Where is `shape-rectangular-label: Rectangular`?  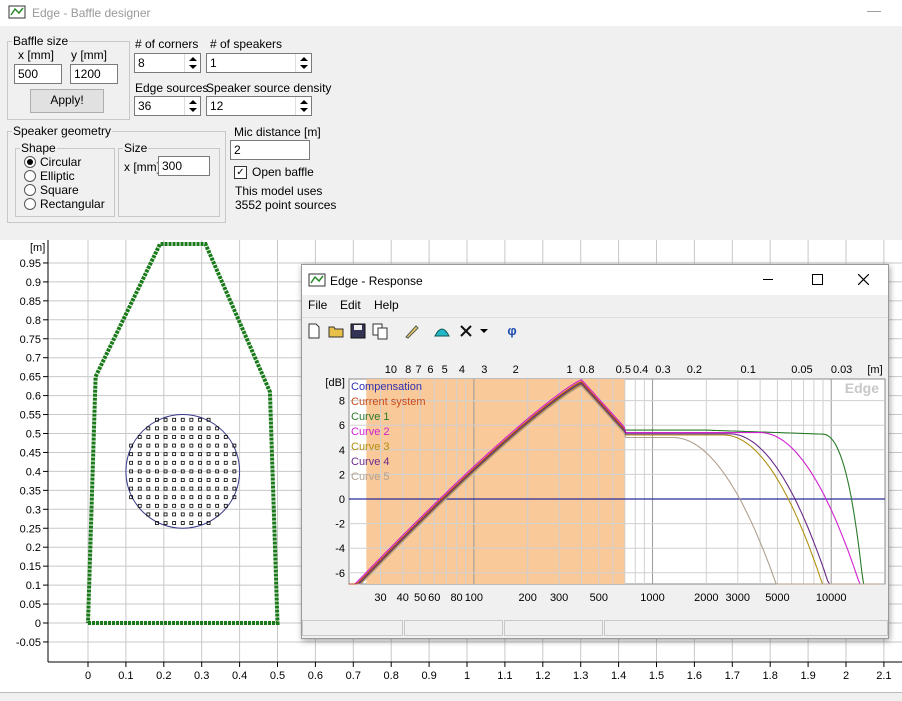 shape-rectangular-label: Rectangular is located at coordinates (72, 204).